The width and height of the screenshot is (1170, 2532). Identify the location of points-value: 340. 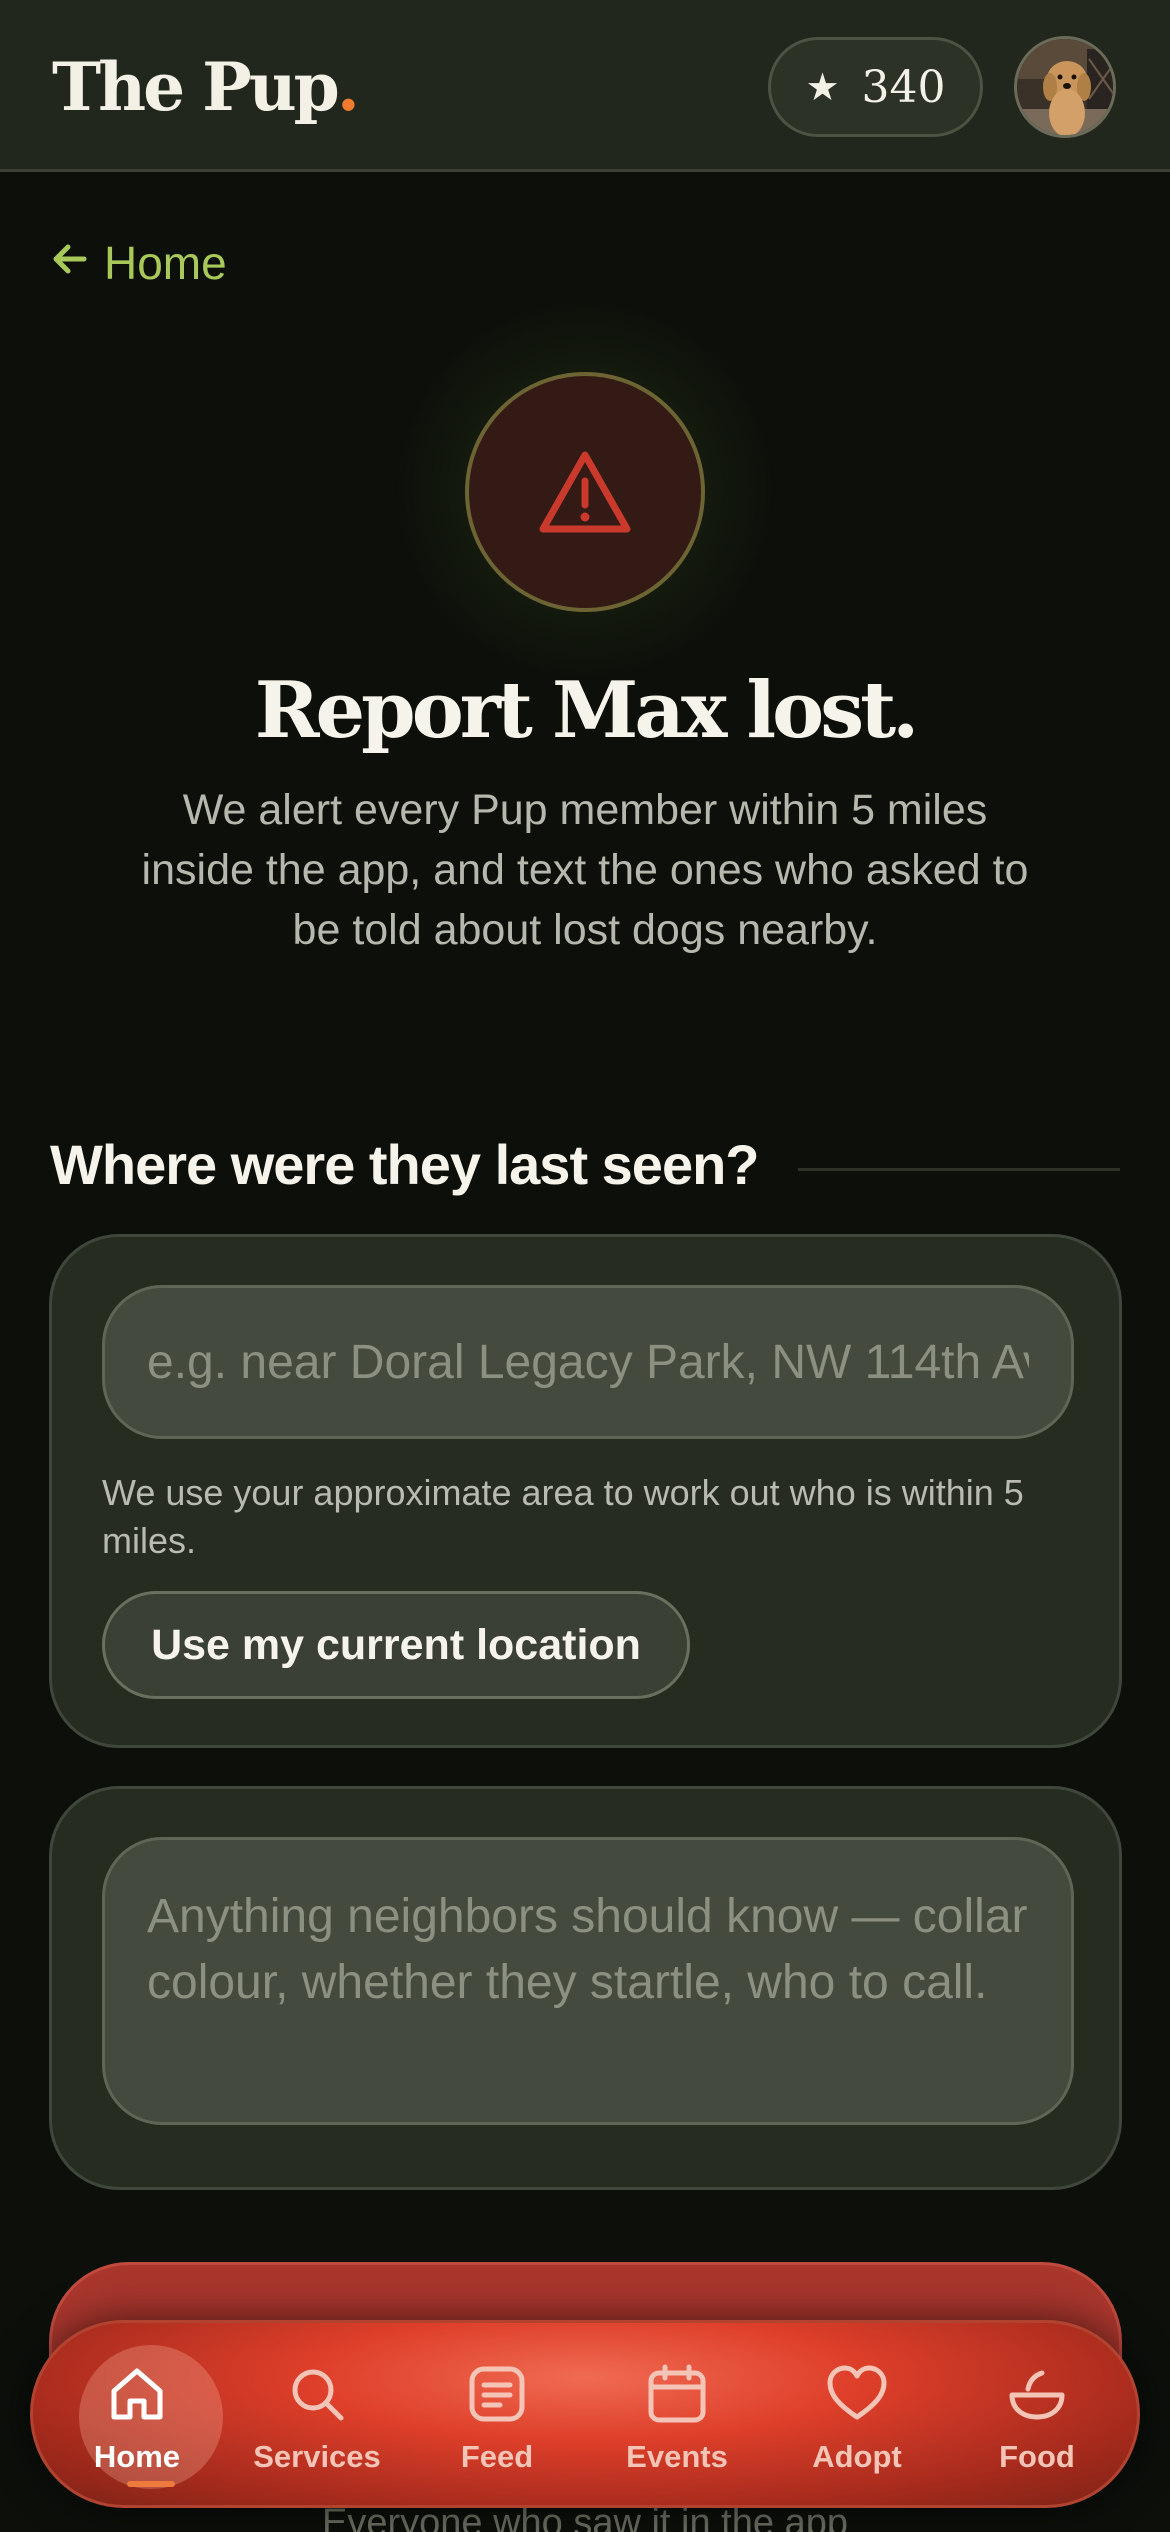
(903, 87).